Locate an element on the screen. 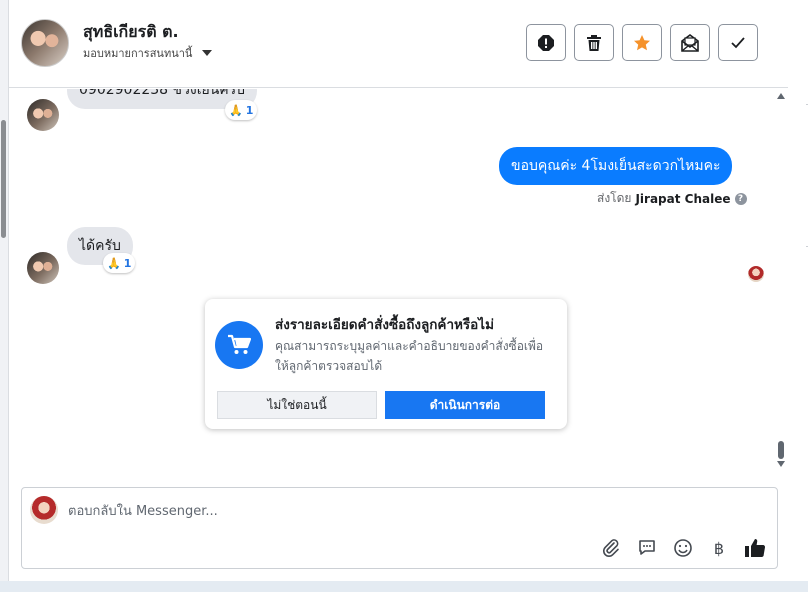 This screenshot has height=592, width=808. help-icon: ? is located at coordinates (740, 198).